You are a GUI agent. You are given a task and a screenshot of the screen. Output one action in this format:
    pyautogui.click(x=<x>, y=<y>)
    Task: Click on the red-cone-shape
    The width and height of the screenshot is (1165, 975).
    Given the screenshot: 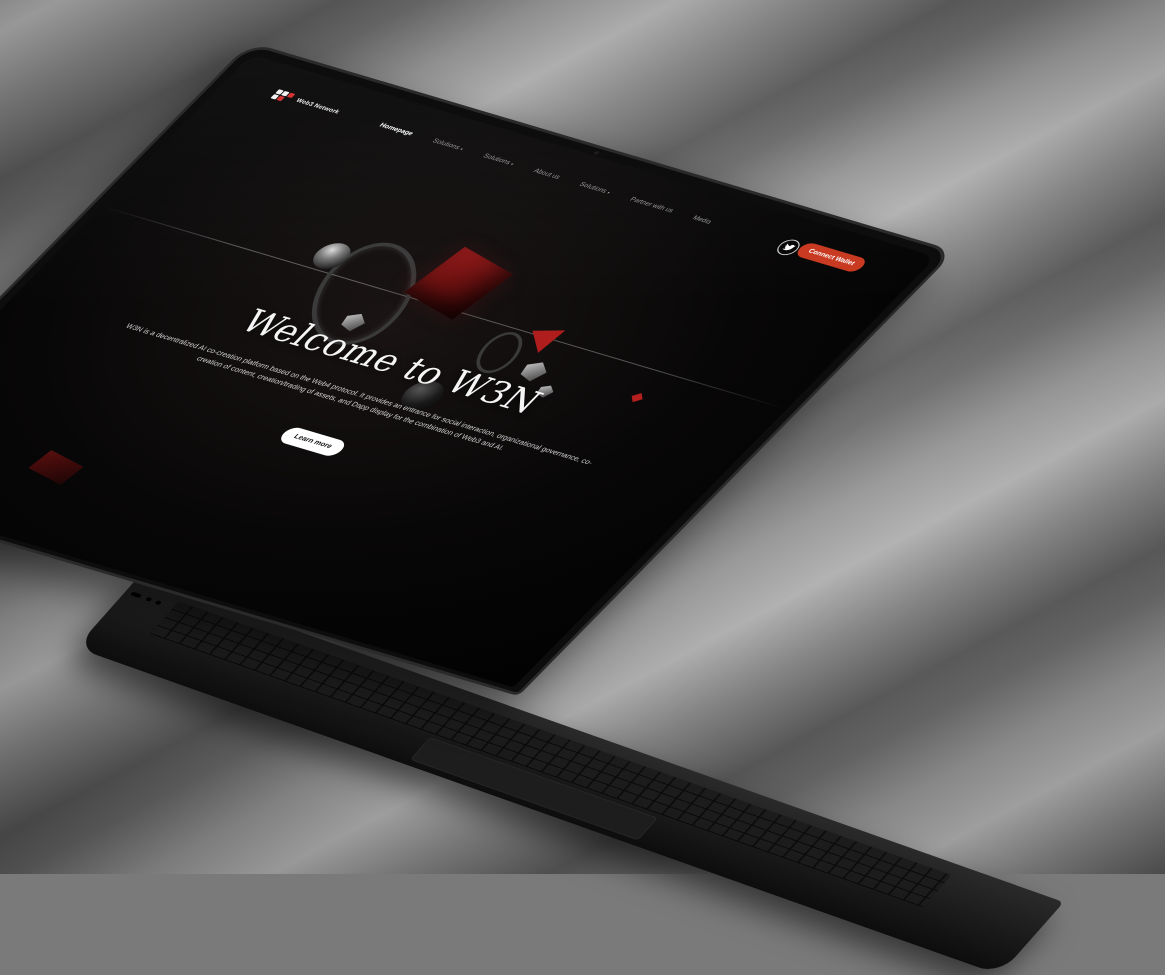 What is the action you would take?
    pyautogui.click(x=543, y=341)
    